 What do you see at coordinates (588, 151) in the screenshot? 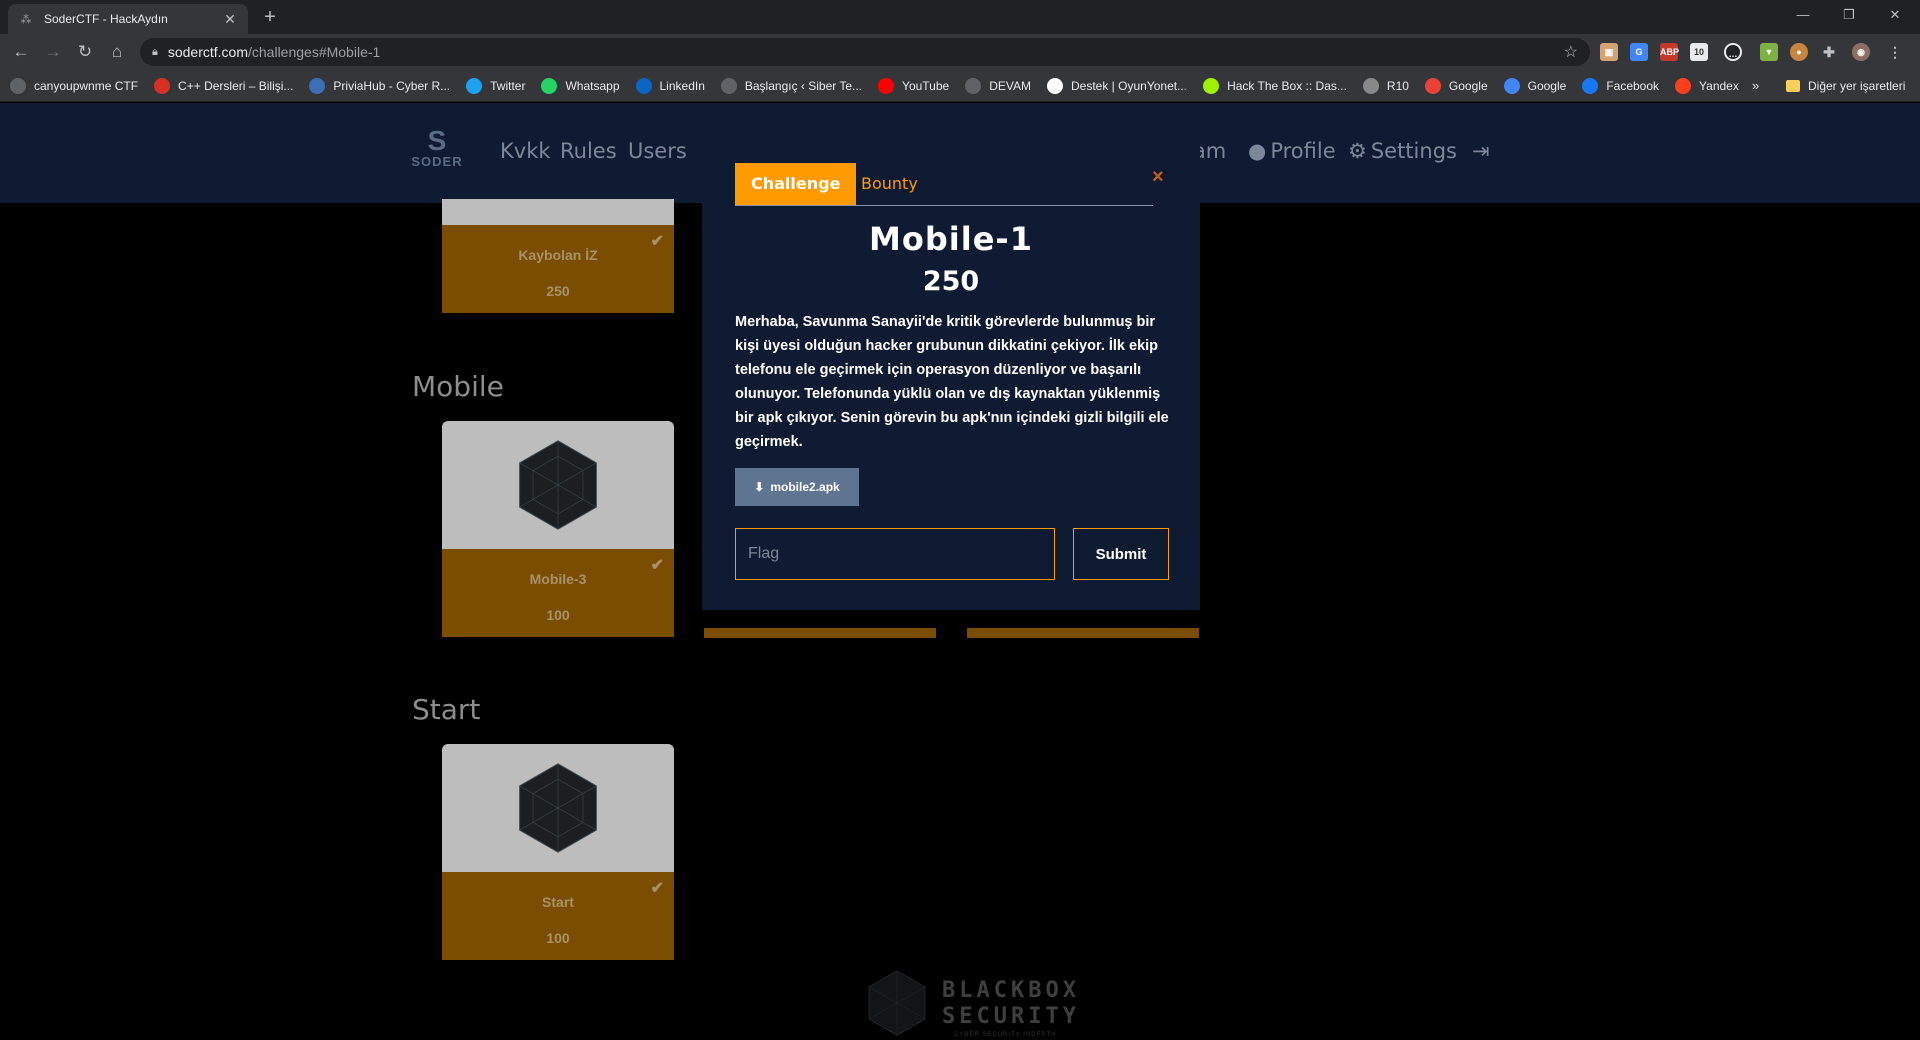
I see `nav-rules: Rules` at bounding box center [588, 151].